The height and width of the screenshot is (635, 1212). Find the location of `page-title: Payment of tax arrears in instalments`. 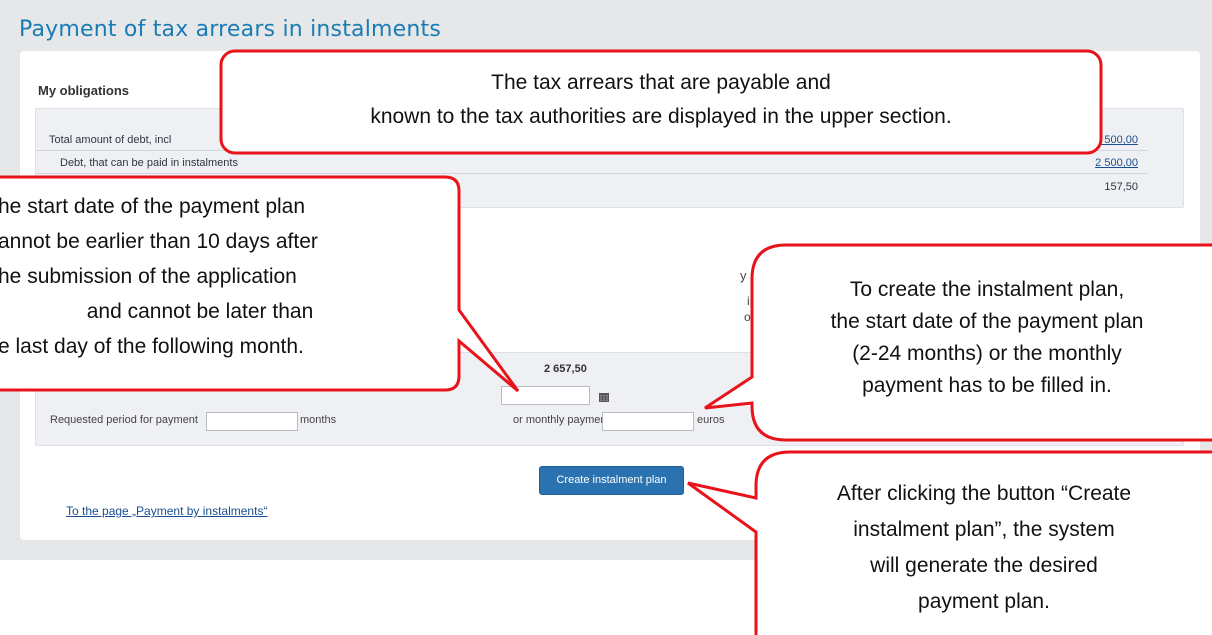

page-title: Payment of tax arrears in instalments is located at coordinates (230, 29).